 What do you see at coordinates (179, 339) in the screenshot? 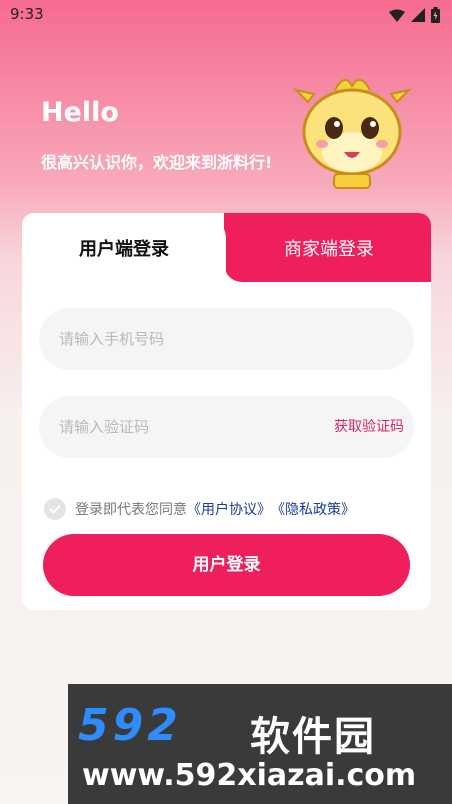
I see `phone-input` at bounding box center [179, 339].